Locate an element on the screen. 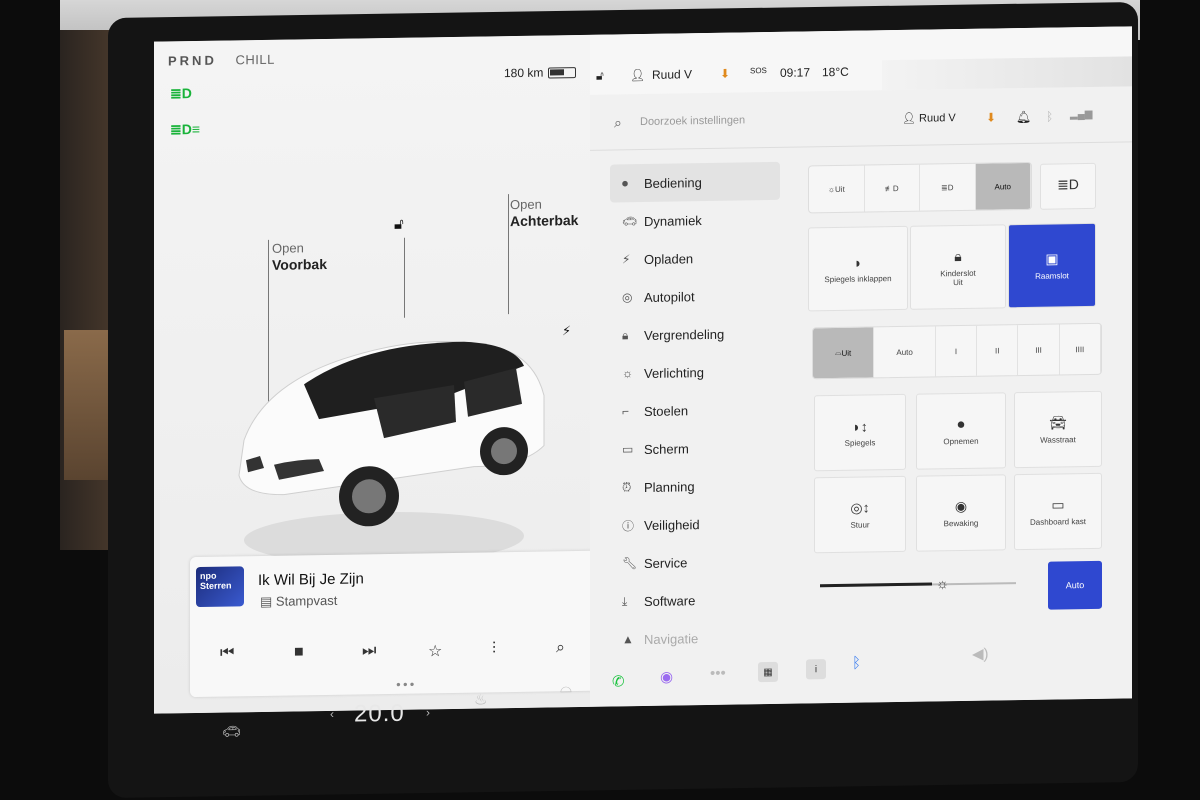 The height and width of the screenshot is (800, 1200). unlock-icon: 🔓︎ is located at coordinates (399, 224).